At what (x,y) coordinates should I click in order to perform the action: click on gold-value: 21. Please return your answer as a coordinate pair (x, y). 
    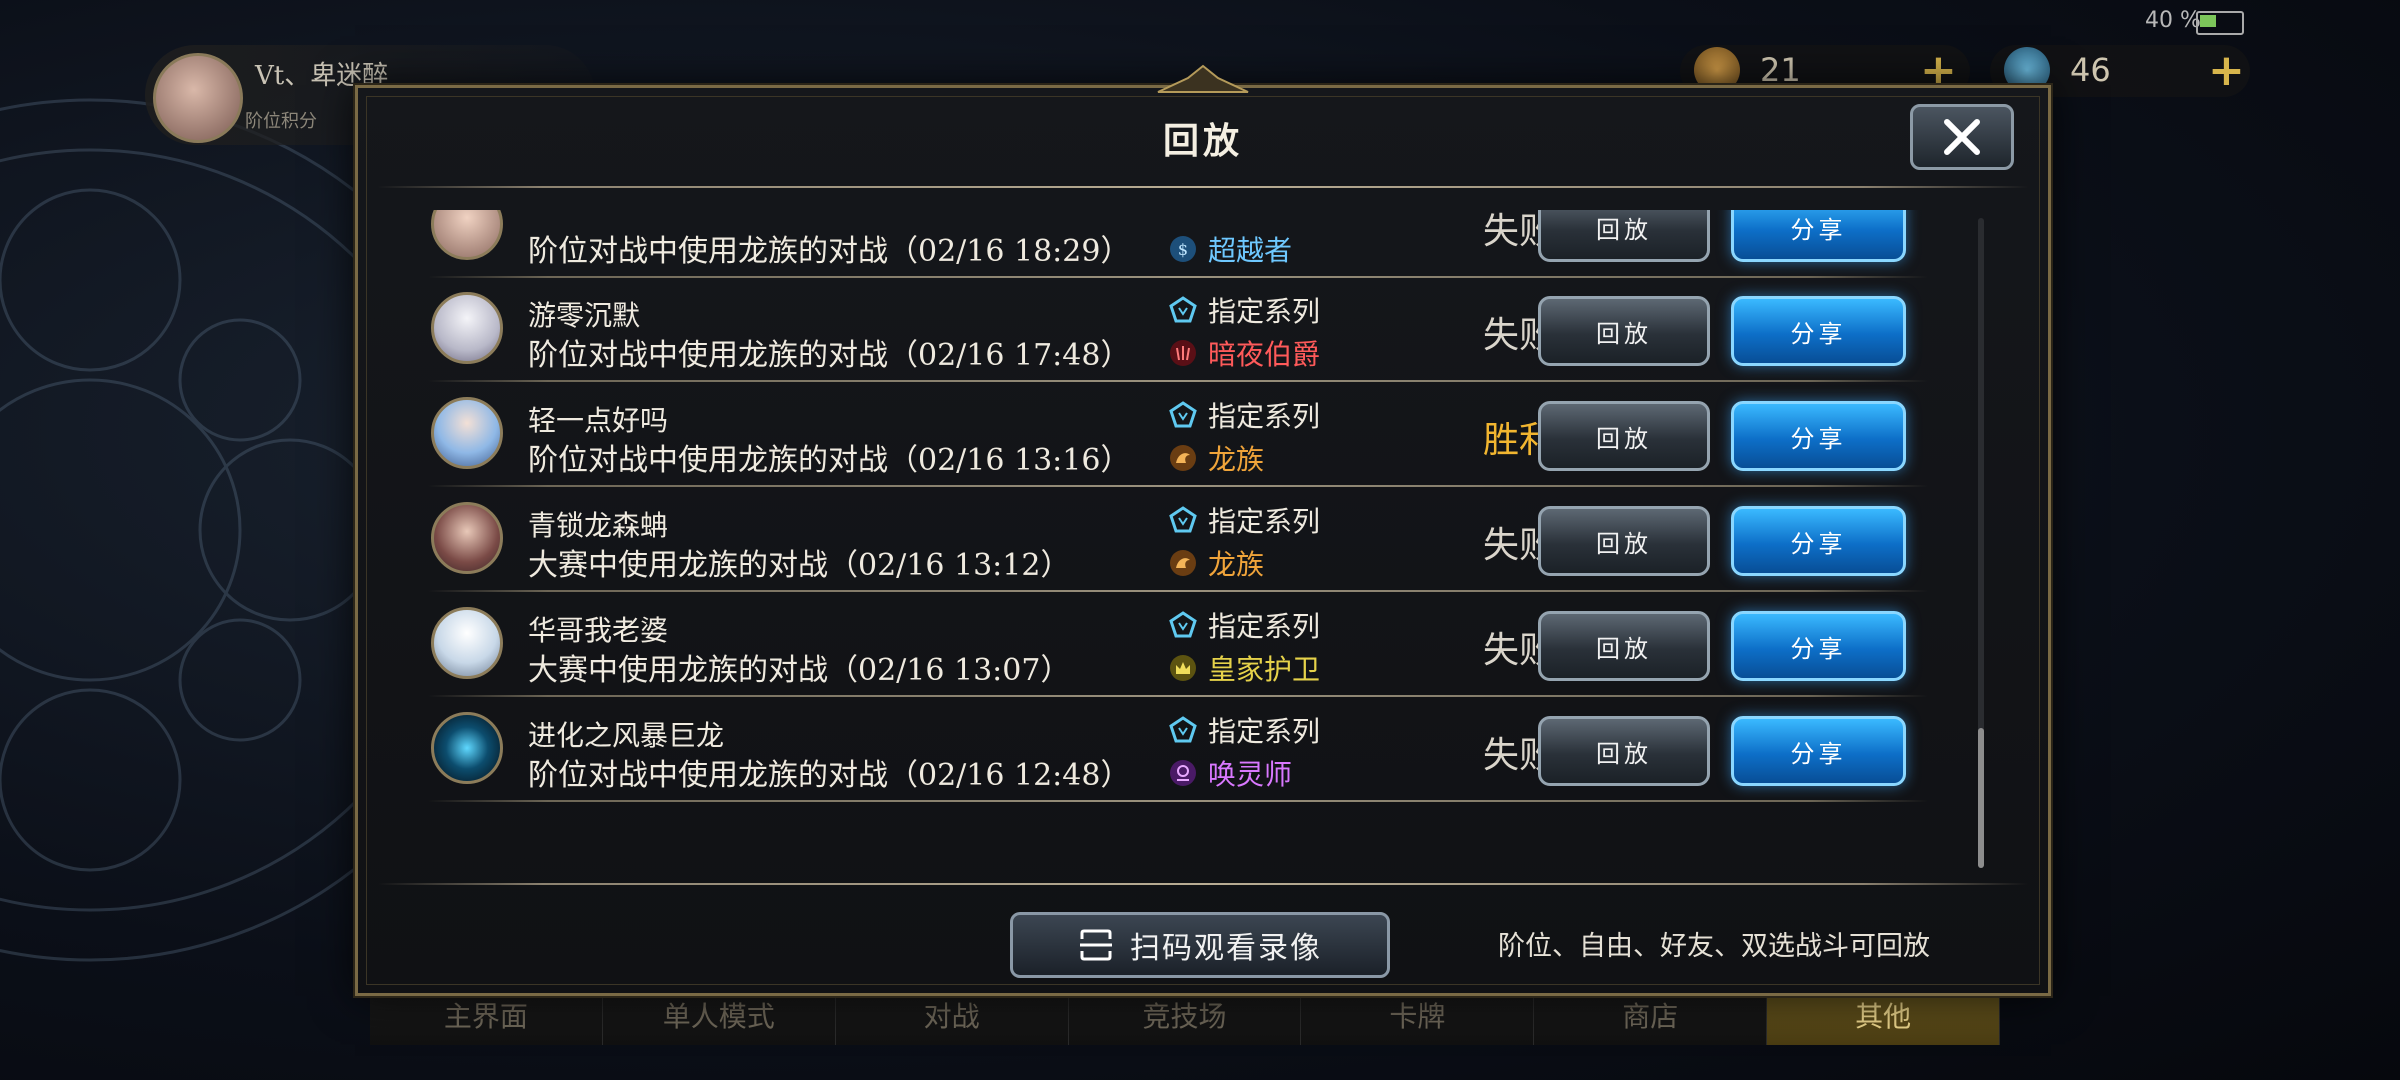
    Looking at the image, I should click on (1780, 70).